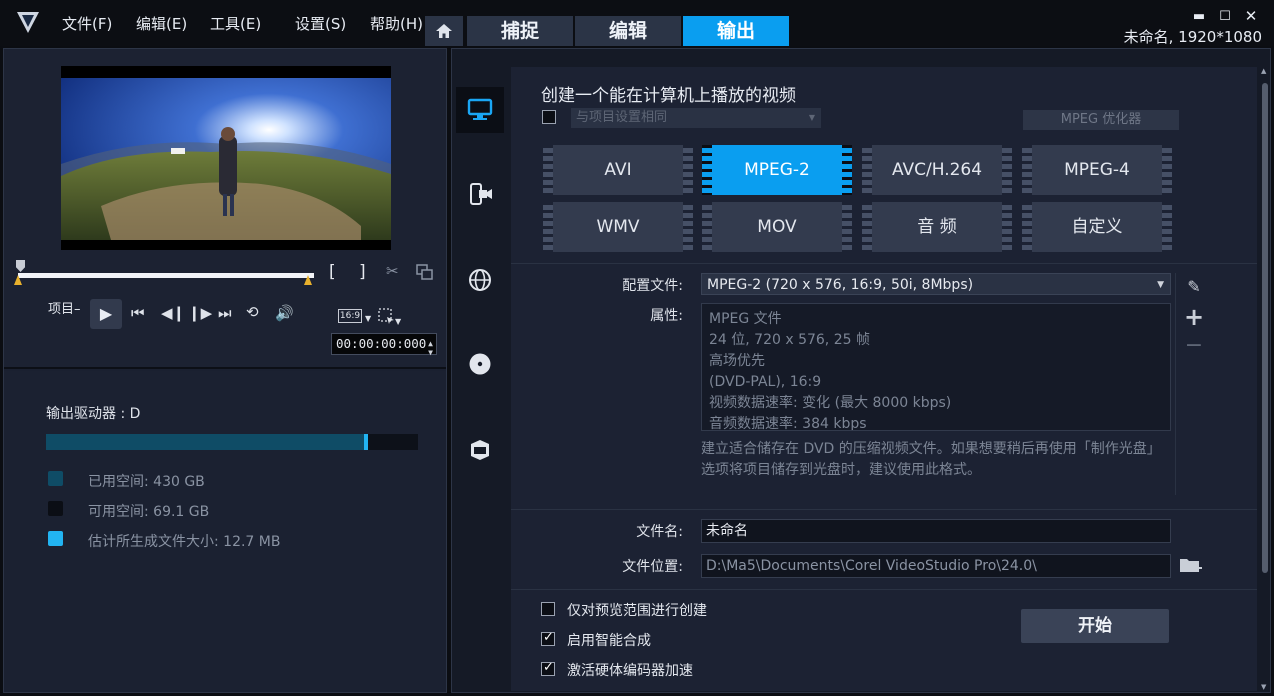 The width and height of the screenshot is (1274, 696). What do you see at coordinates (609, 641) in the screenshot?
I see `smart-render-label: 启用智能合成` at bounding box center [609, 641].